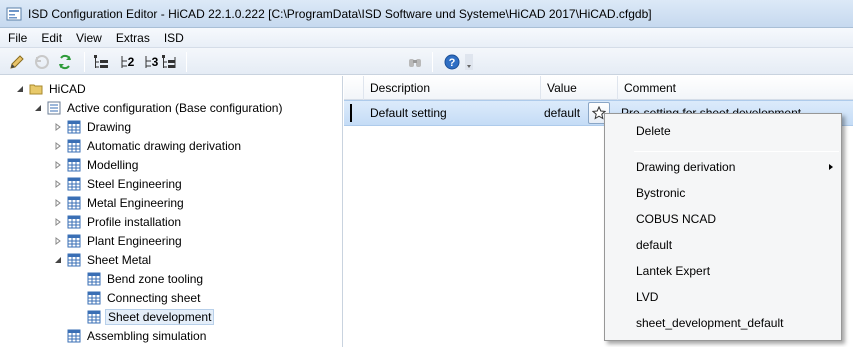 Image resolution: width=853 pixels, height=347 pixels. I want to click on menu-file: File, so click(17, 38).